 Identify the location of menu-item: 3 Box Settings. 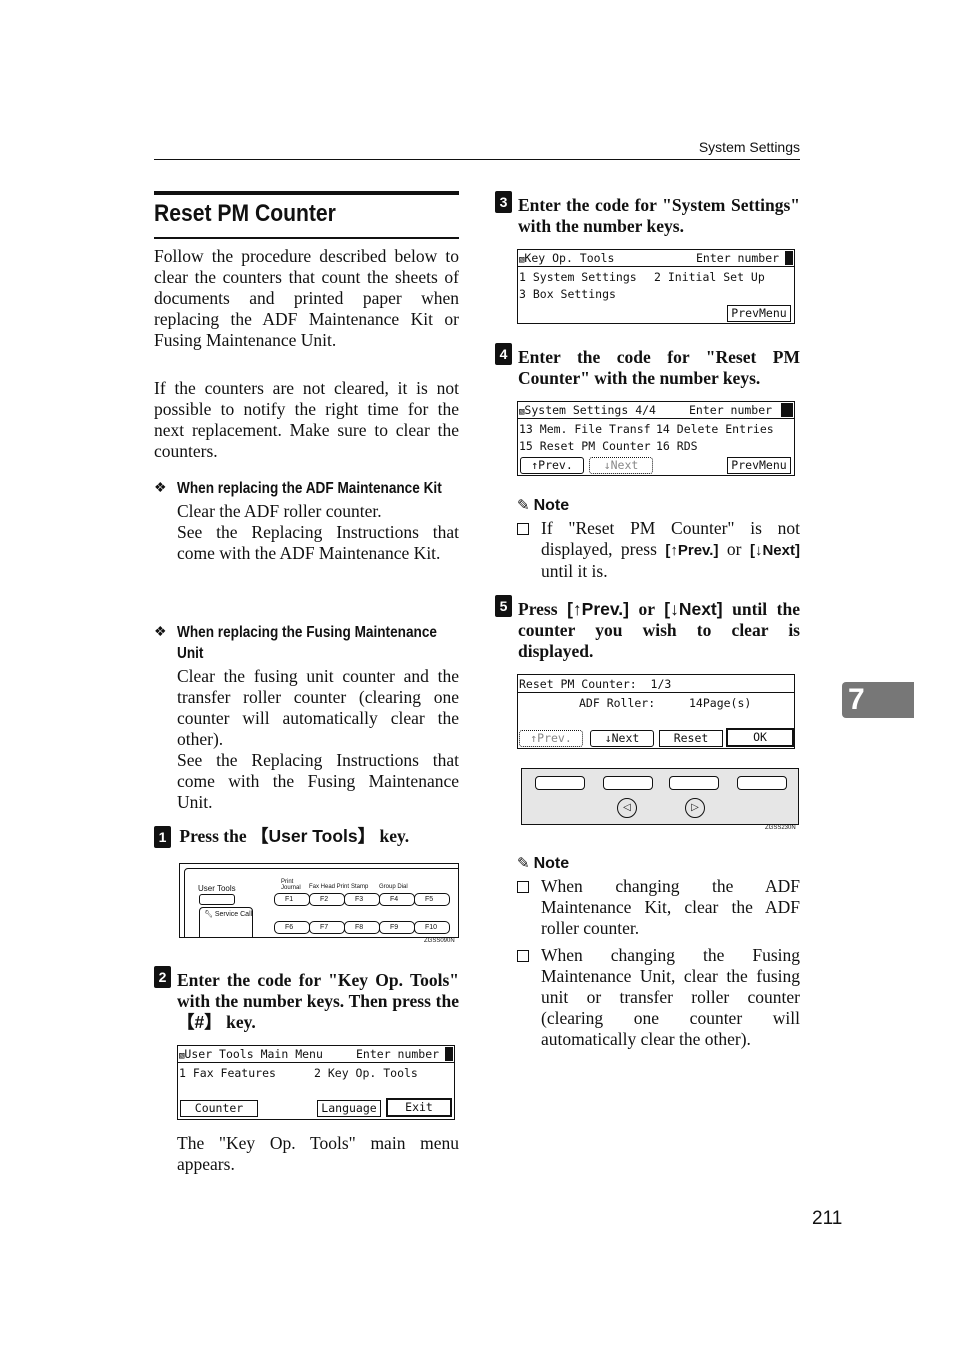
(567, 294).